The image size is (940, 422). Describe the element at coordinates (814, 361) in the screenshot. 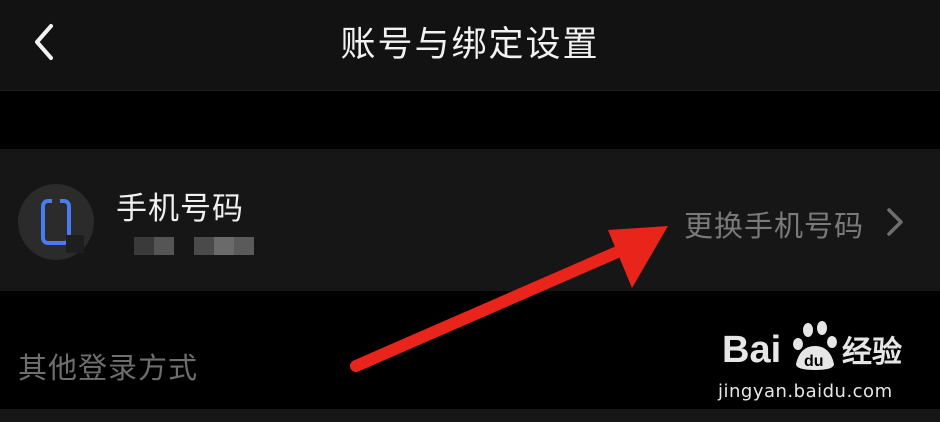

I see `svg-text: du` at that location.